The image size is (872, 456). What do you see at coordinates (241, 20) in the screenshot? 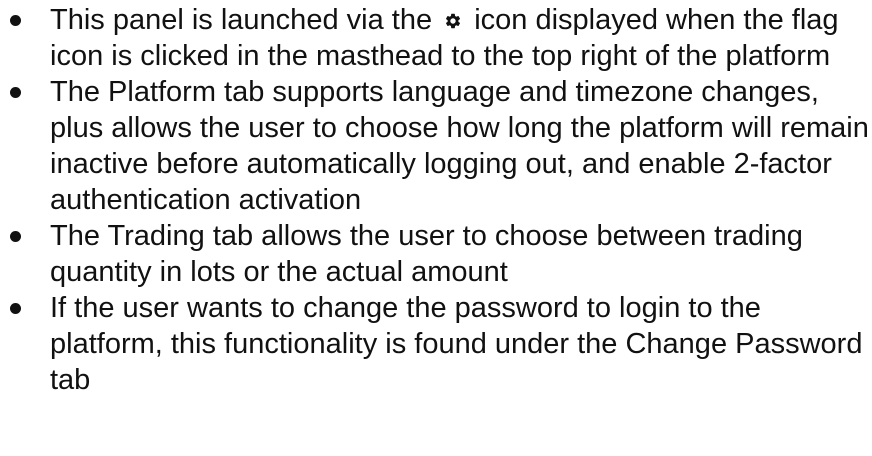
I see `bullet-text-part1: This panel is launched via the` at bounding box center [241, 20].